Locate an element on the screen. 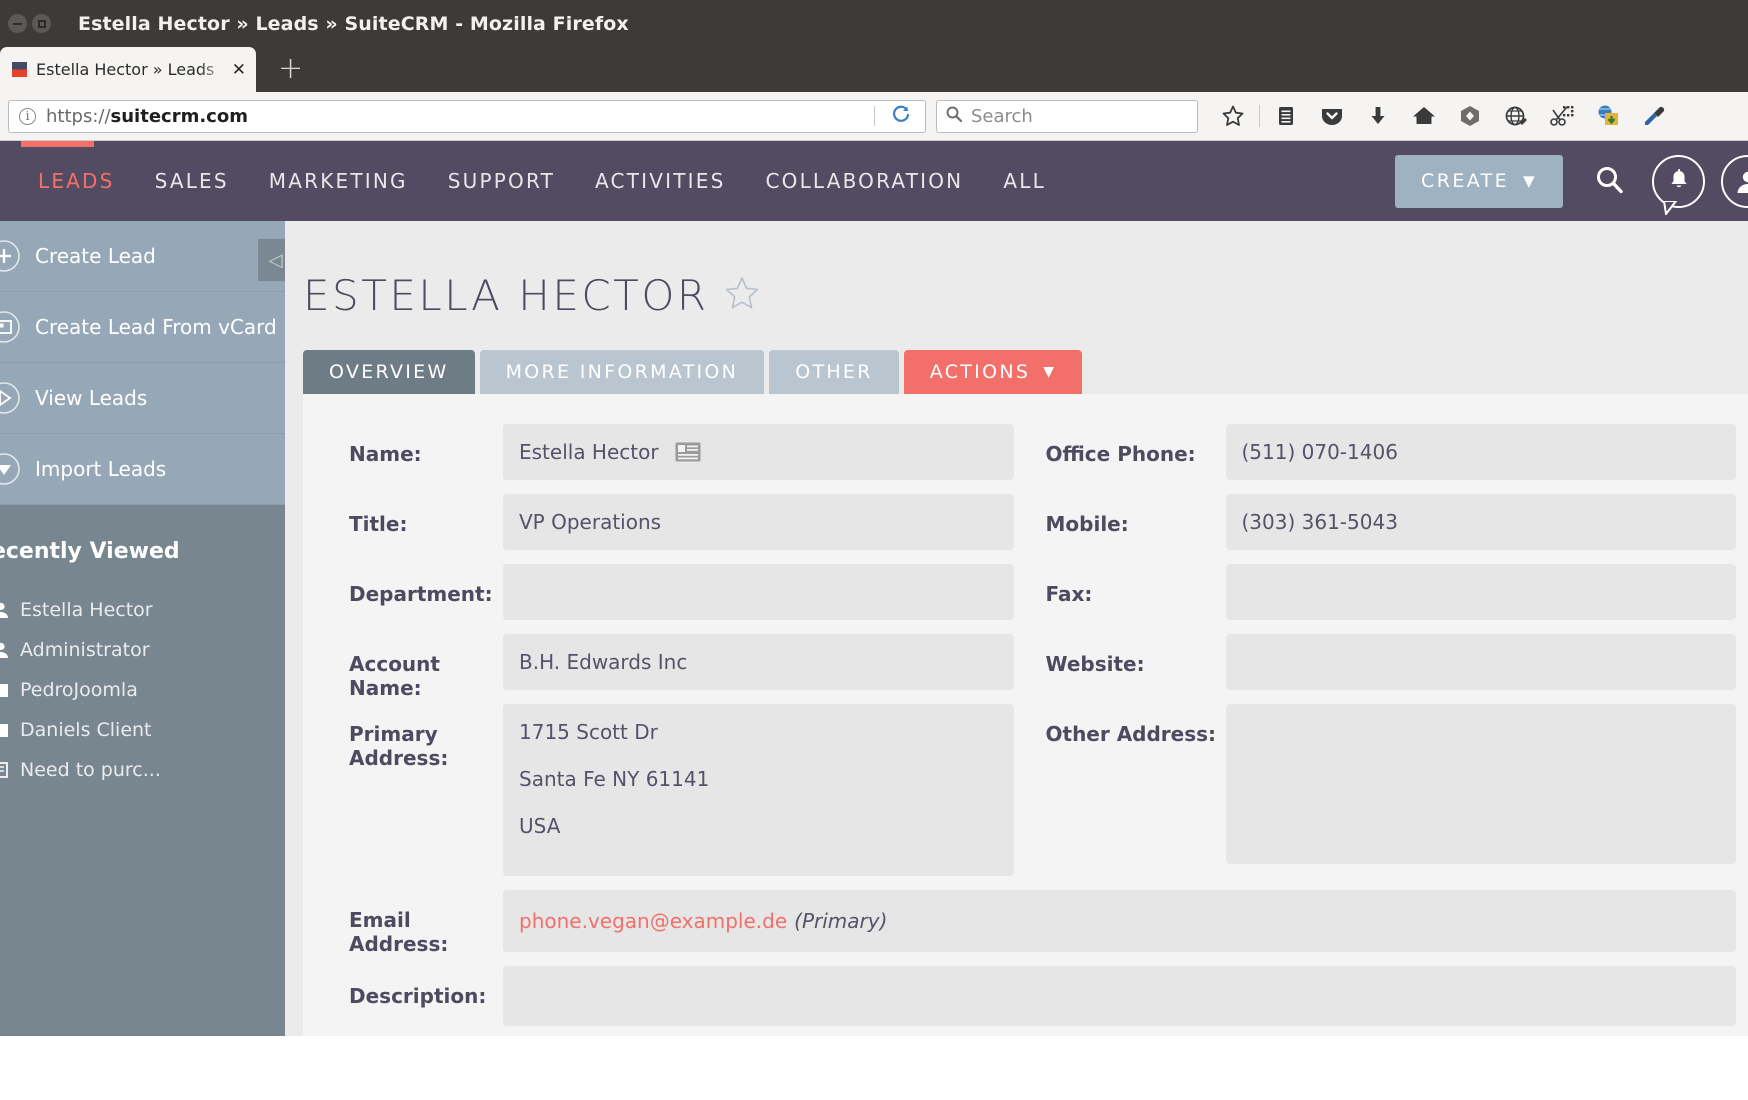 Image resolution: width=1748 pixels, height=1100 pixels. field-value-description is located at coordinates (1119, 996).